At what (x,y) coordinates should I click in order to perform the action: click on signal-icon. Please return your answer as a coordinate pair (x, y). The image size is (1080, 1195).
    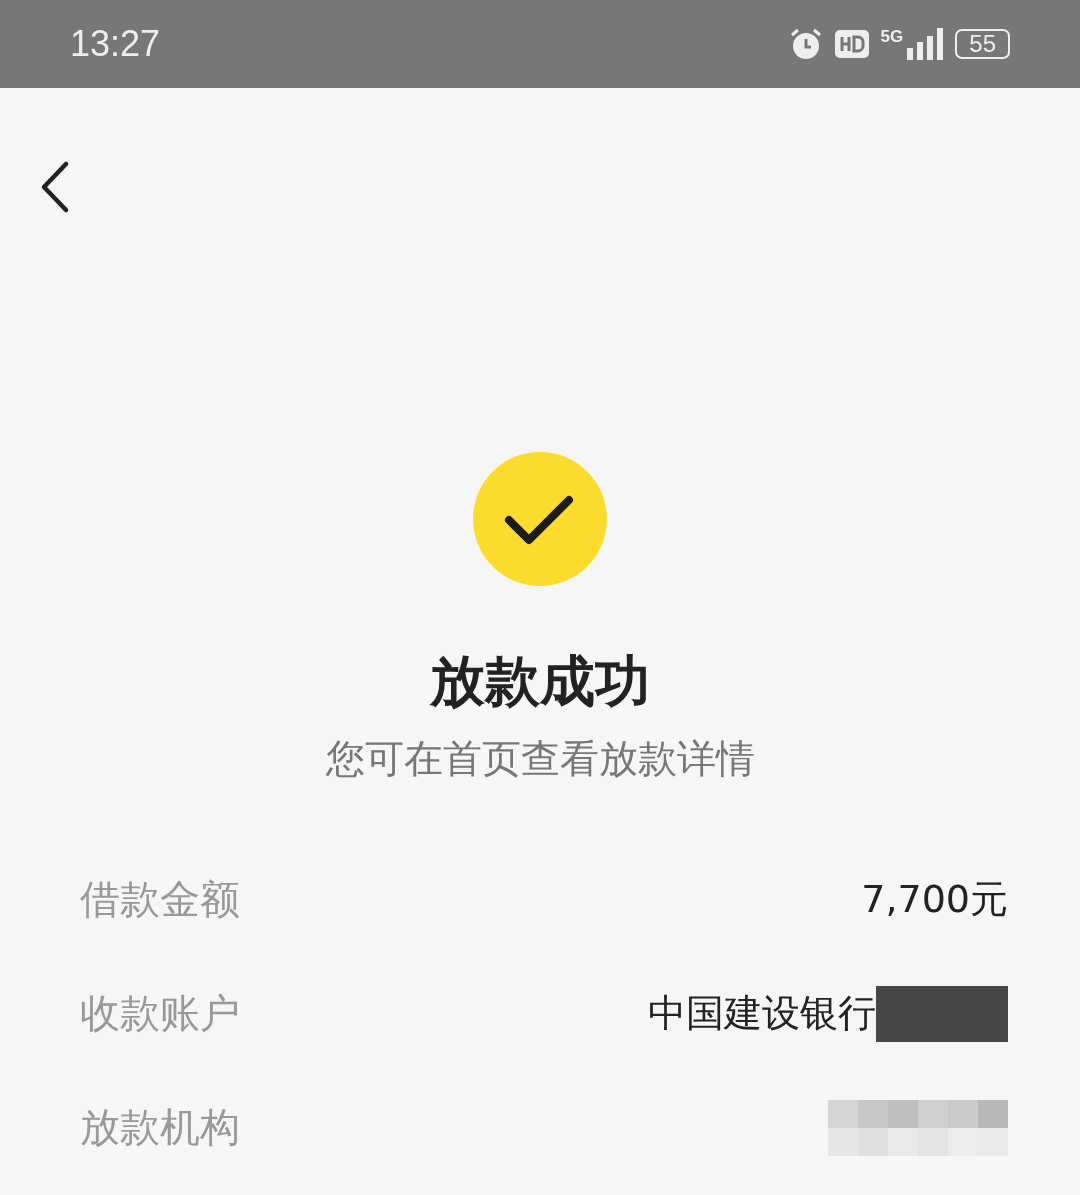
    Looking at the image, I should click on (925, 44).